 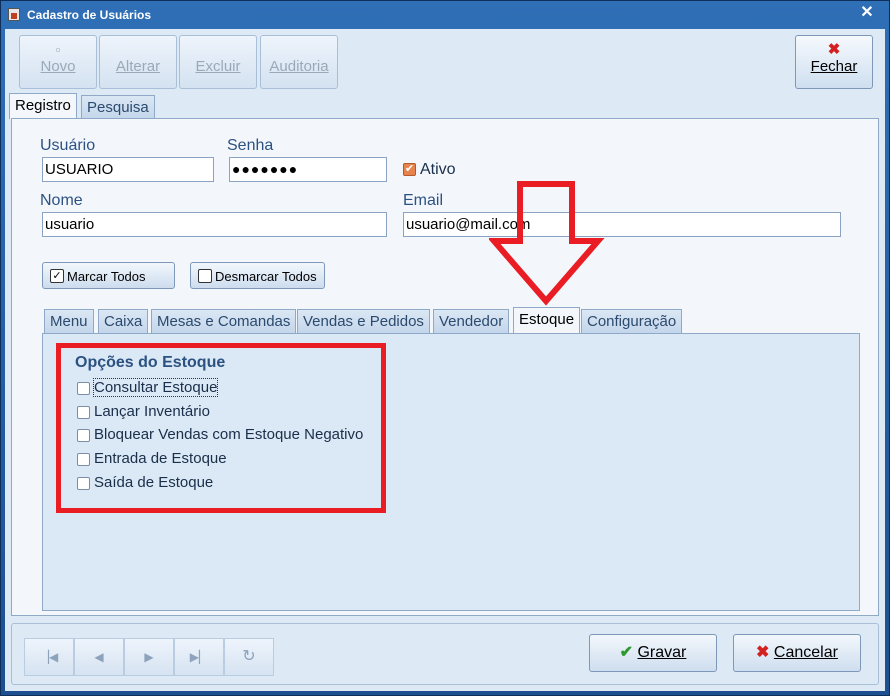 I want to click on desmarcar-todos-label: Desmarcar Todos, so click(x=266, y=276).